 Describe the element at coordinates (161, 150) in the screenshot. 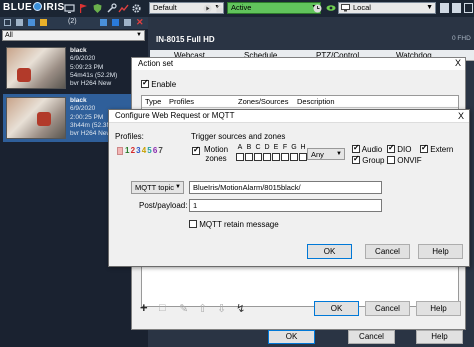

I see `profile-7: 7` at that location.